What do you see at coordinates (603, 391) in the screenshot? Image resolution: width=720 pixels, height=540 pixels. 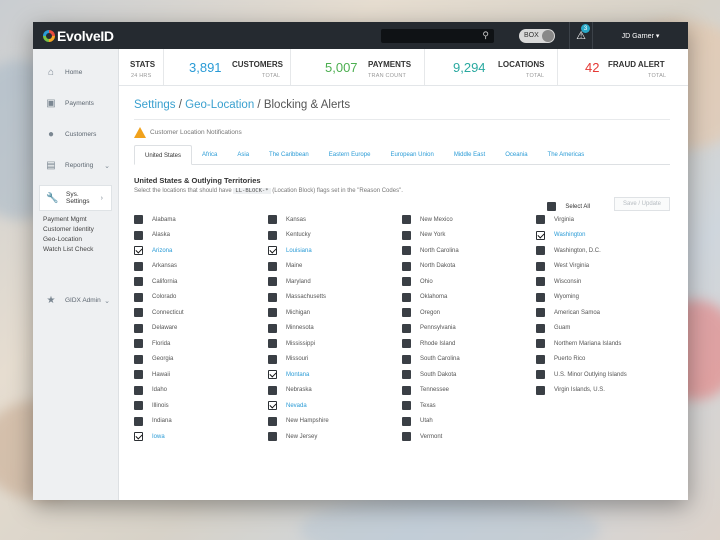 I see `location-checkbox-row: Virgin Islands, U.S.` at bounding box center [603, 391].